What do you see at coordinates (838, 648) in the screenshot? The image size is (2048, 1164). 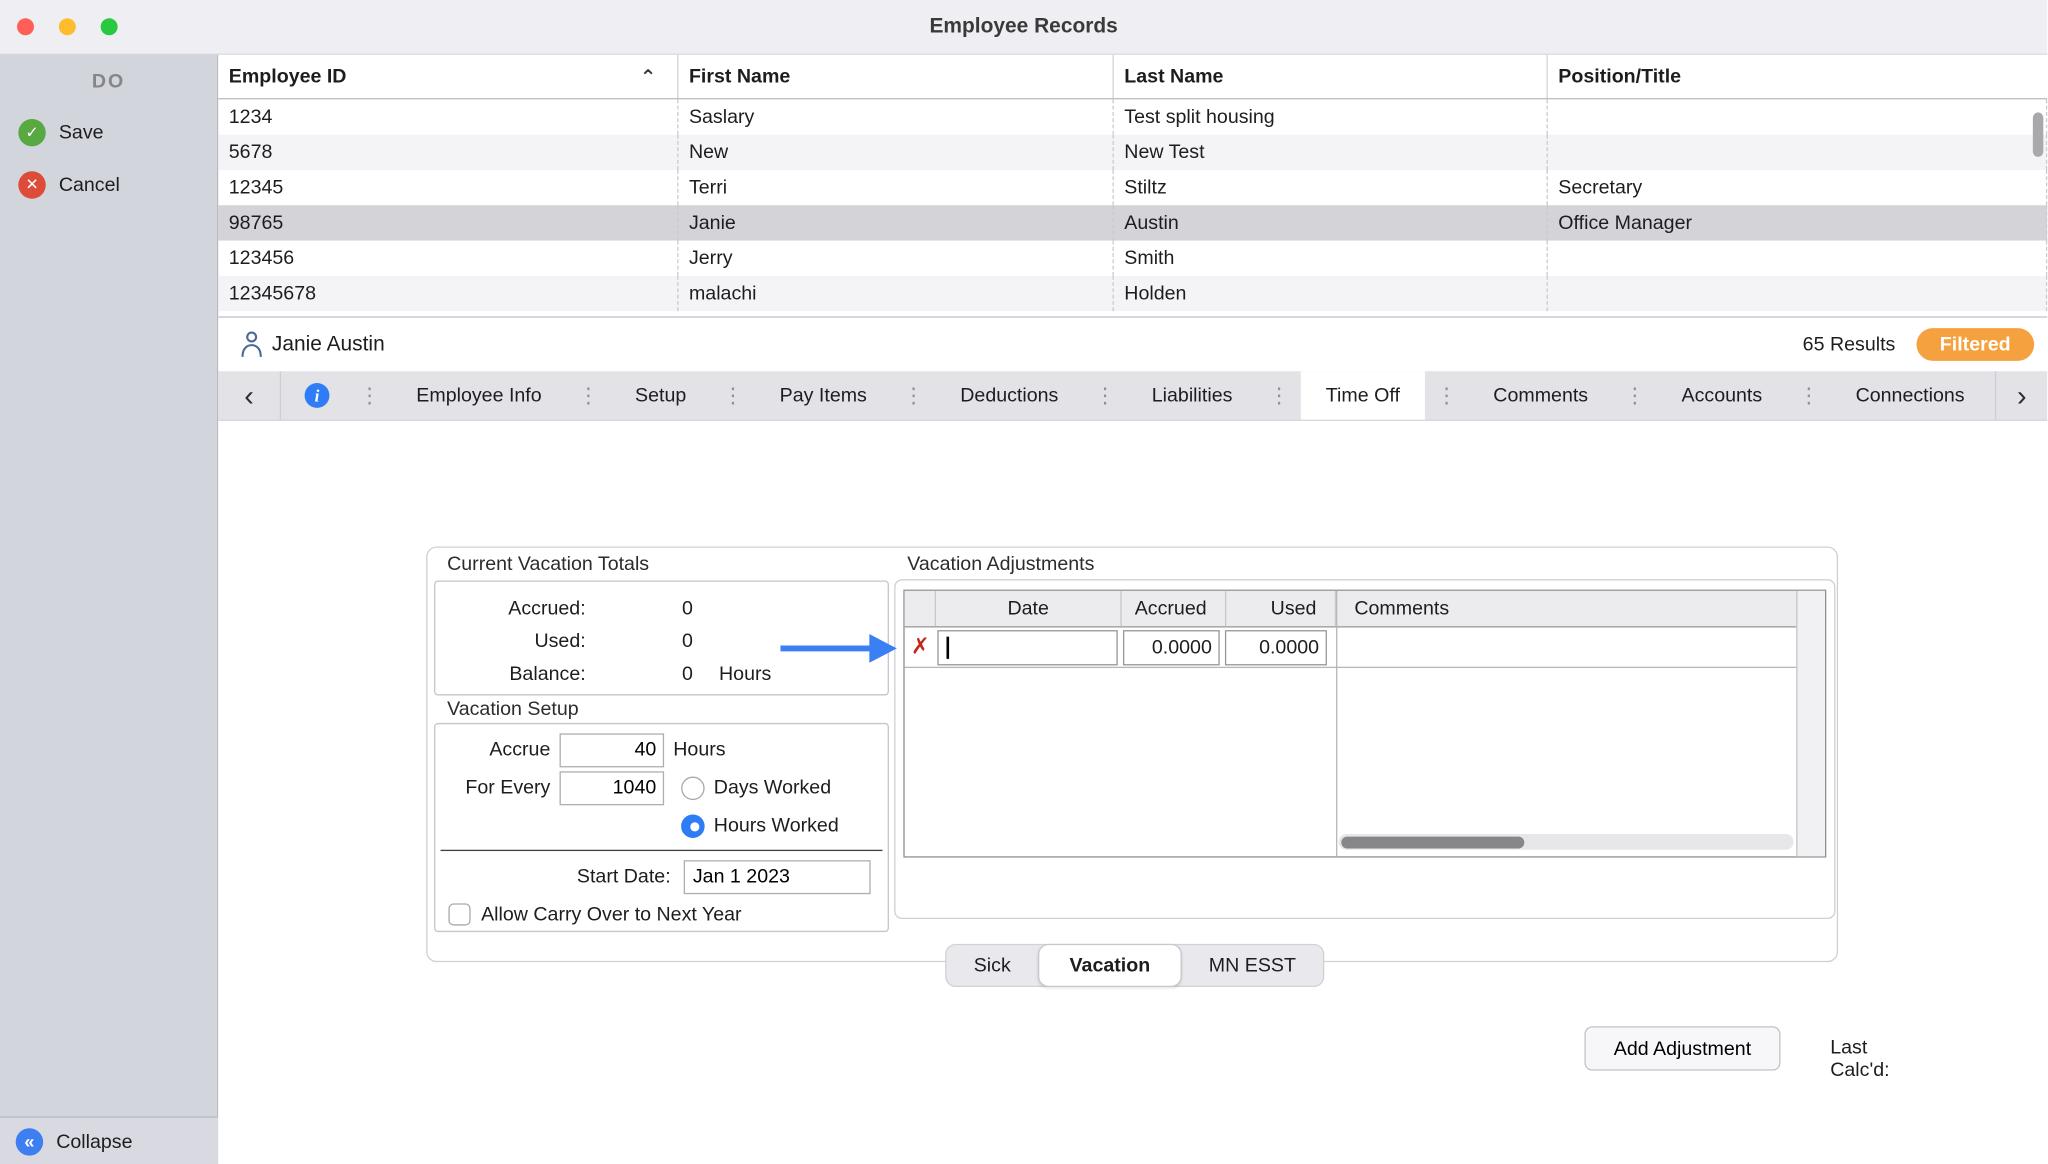 I see `annotation-arrow` at bounding box center [838, 648].